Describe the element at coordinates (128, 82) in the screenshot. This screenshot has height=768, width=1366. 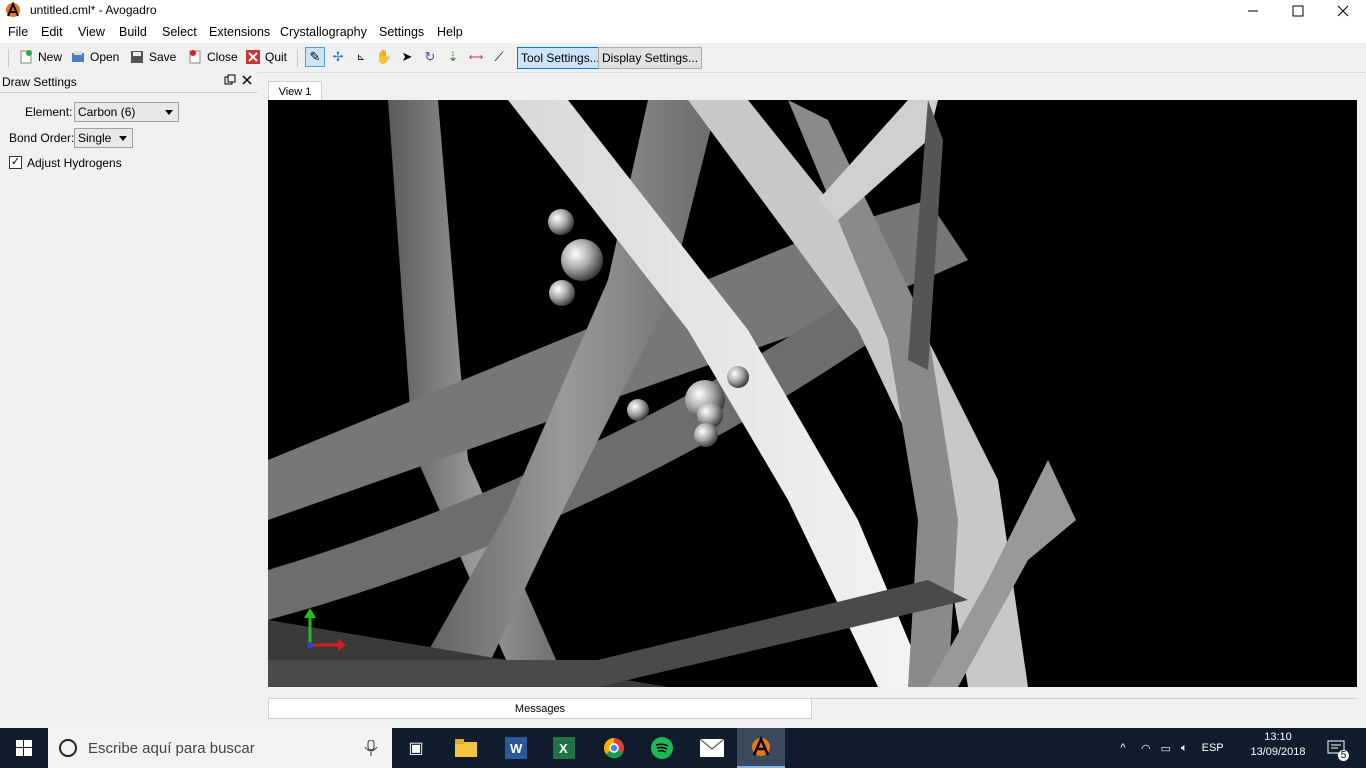
I see `panel-header: Draw Settings` at that location.